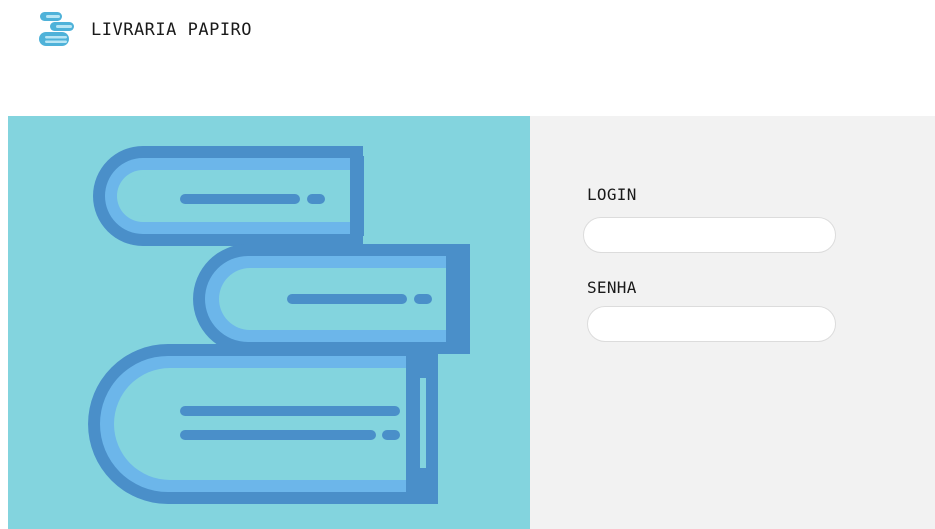  What do you see at coordinates (56, 30) in the screenshot?
I see `books-stack-icon` at bounding box center [56, 30].